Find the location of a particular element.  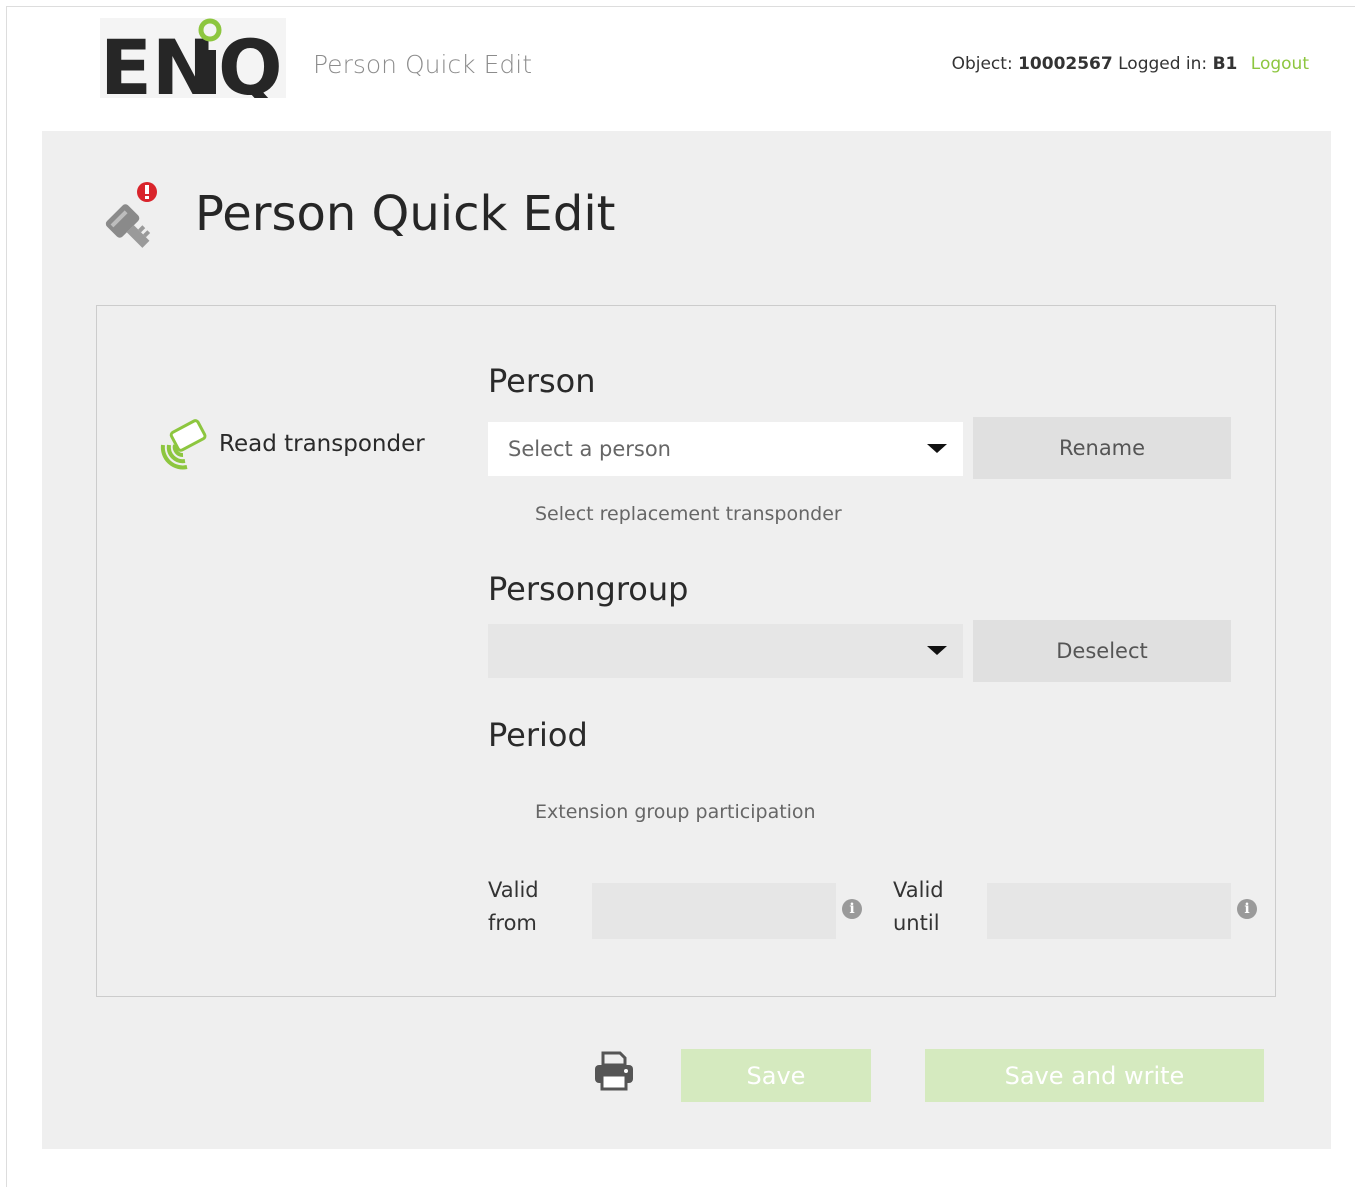

rename-button: Rename is located at coordinates (1102, 448).